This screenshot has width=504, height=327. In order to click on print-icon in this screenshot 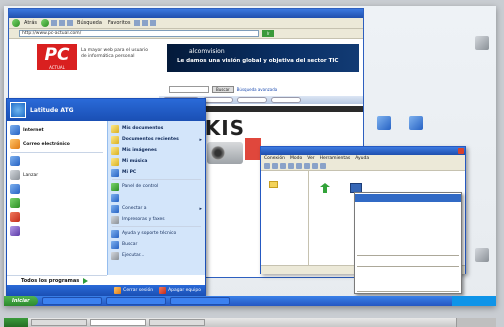, I will do `click(153, 23)`.